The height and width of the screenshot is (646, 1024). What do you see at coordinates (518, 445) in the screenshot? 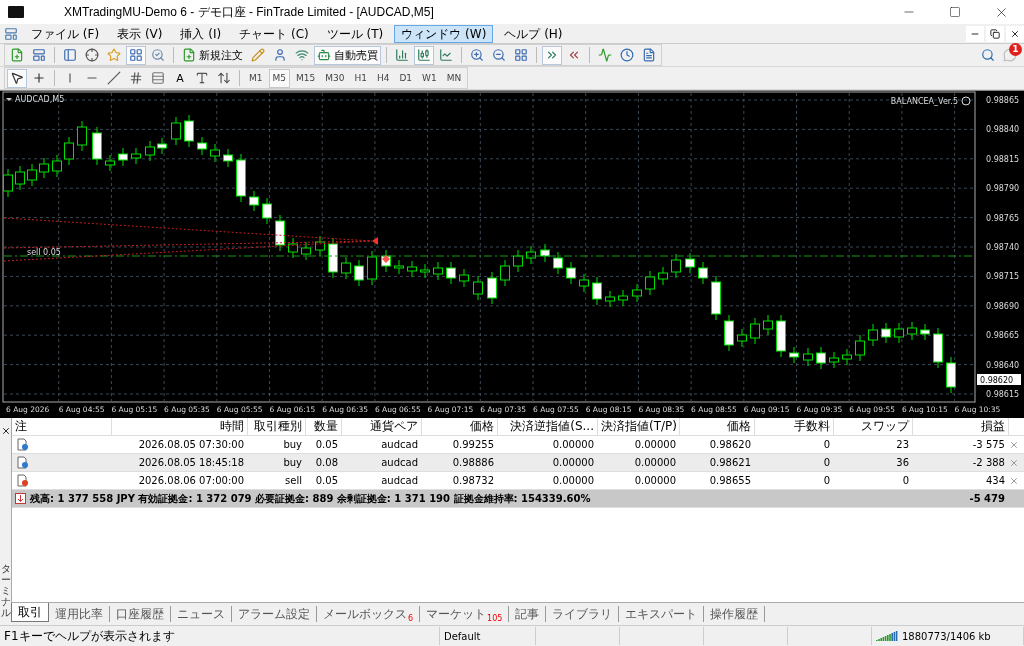
I see `order-row: 2026.08.05 07:30:00 buy 0.05 audcad 0.99255 0.00000 0.00000 0.98620 0 23 -3 575` at bounding box center [518, 445].